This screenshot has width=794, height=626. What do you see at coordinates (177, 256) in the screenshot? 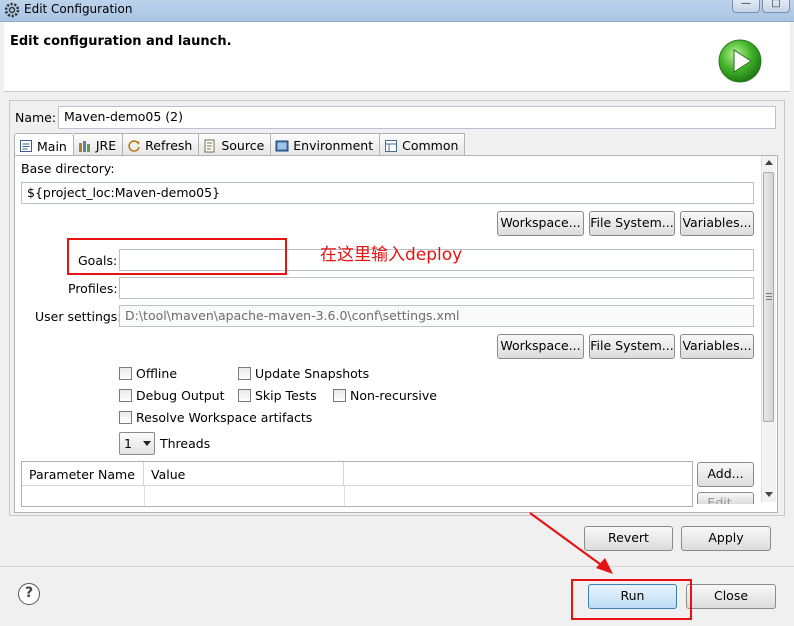
I see `goals-highlight-box` at bounding box center [177, 256].